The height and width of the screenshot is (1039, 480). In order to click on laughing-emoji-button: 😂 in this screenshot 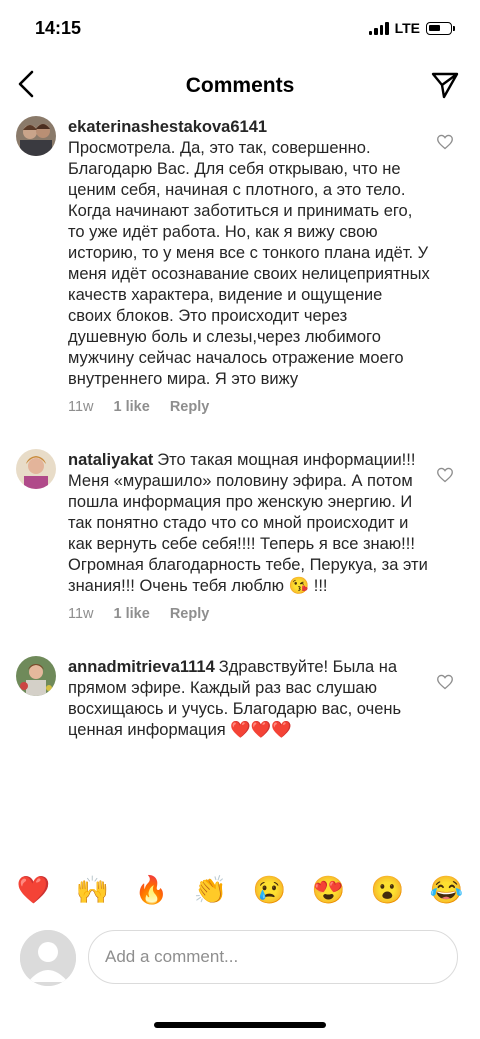, I will do `click(447, 890)`.